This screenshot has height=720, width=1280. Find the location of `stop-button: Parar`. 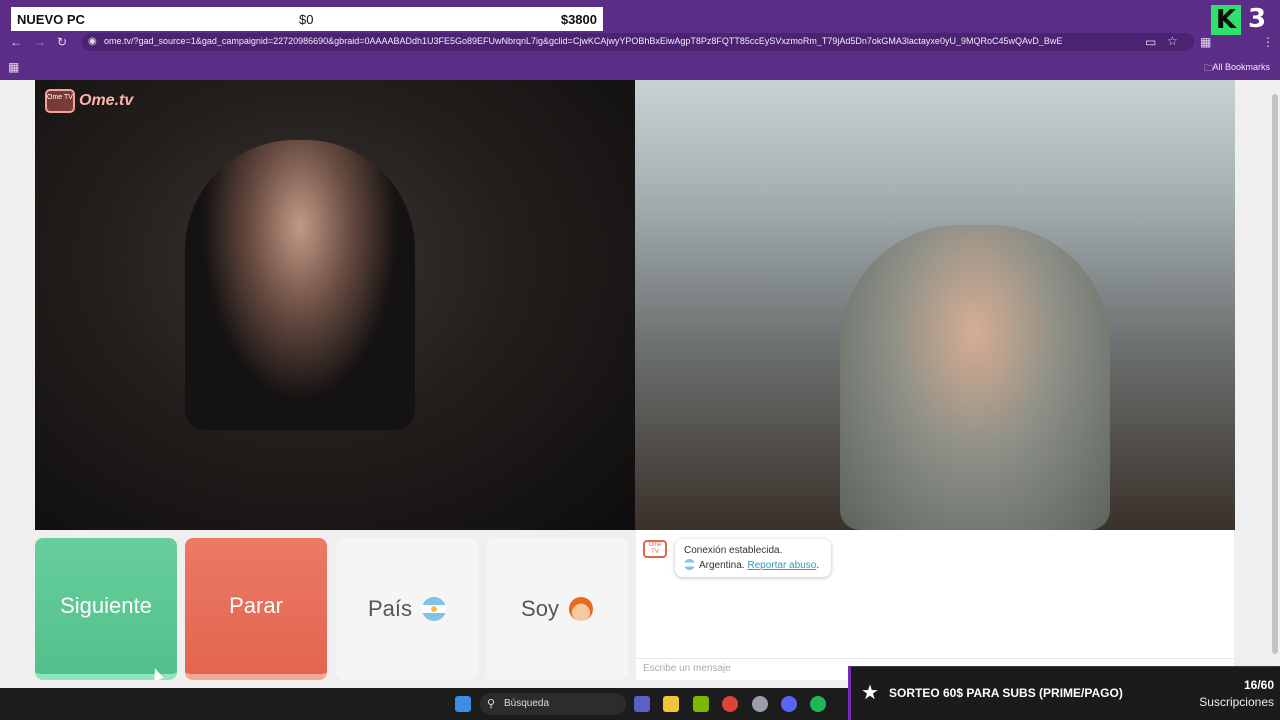

stop-button: Parar is located at coordinates (256, 609).